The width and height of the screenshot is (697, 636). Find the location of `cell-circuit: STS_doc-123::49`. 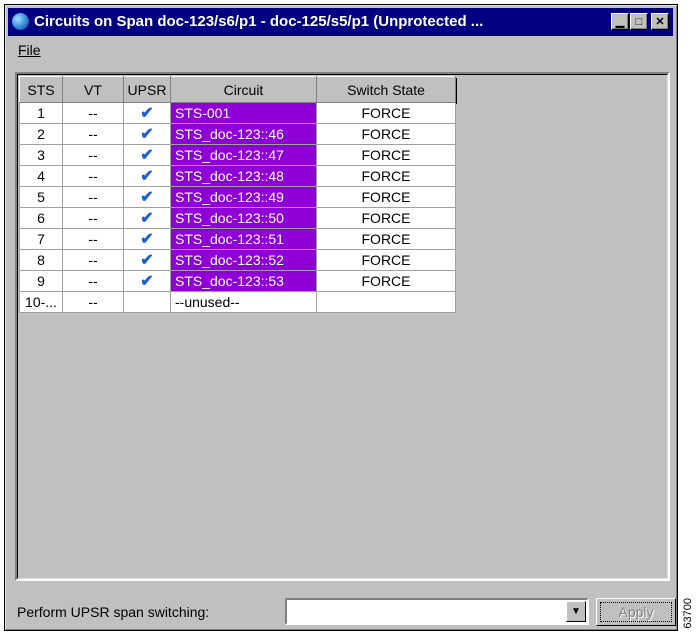

cell-circuit: STS_doc-123::49 is located at coordinates (243, 197).